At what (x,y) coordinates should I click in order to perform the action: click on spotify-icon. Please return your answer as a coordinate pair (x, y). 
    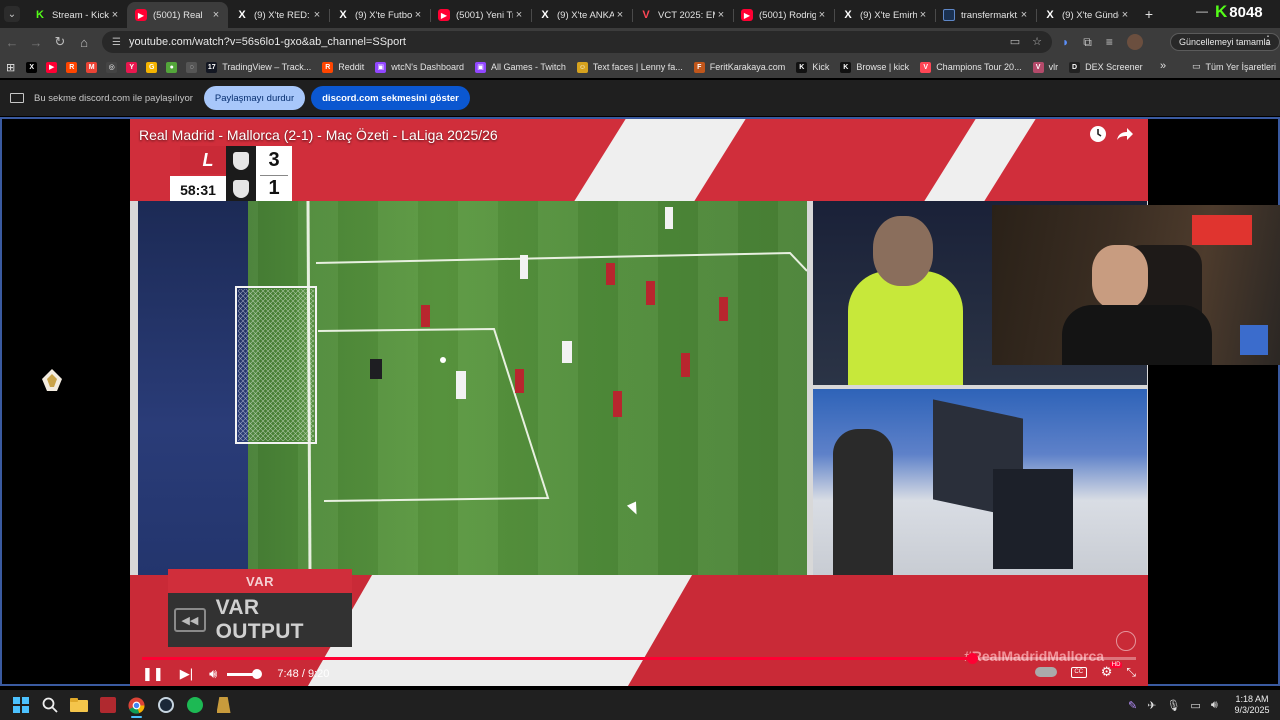
    Looking at the image, I should click on (194, 705).